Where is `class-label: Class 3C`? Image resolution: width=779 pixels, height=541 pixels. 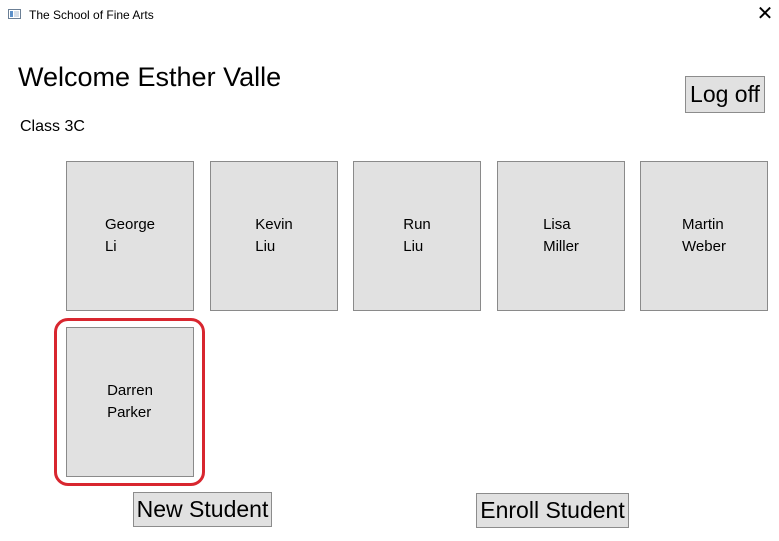
class-label: Class 3C is located at coordinates (52, 126).